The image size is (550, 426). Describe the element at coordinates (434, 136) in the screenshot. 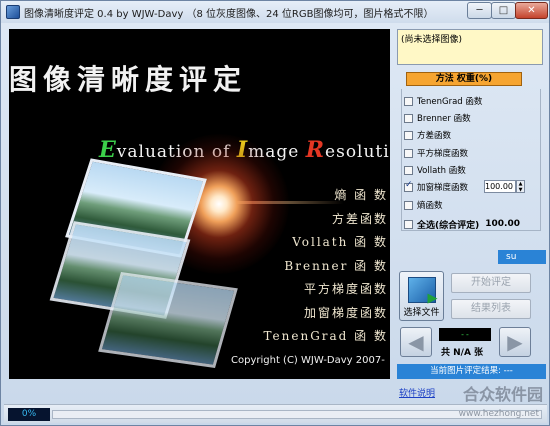

I see `method-label: 方差函数` at that location.